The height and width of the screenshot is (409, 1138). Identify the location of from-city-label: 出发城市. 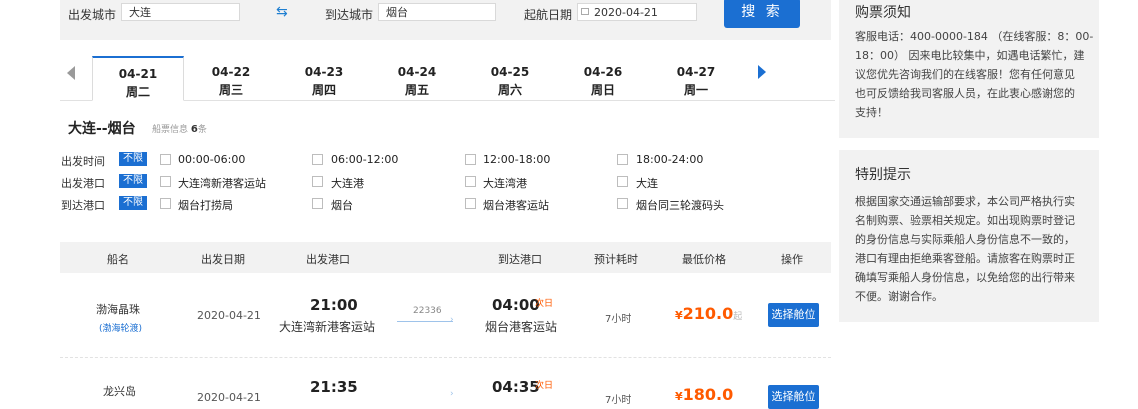
(92, 15).